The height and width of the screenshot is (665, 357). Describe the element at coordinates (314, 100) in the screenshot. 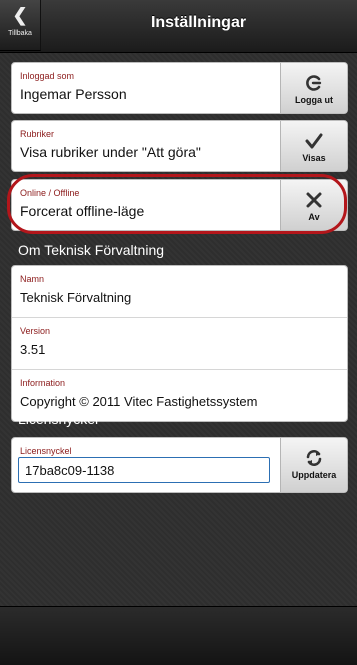

I see `logout-label: Logga ut` at that location.